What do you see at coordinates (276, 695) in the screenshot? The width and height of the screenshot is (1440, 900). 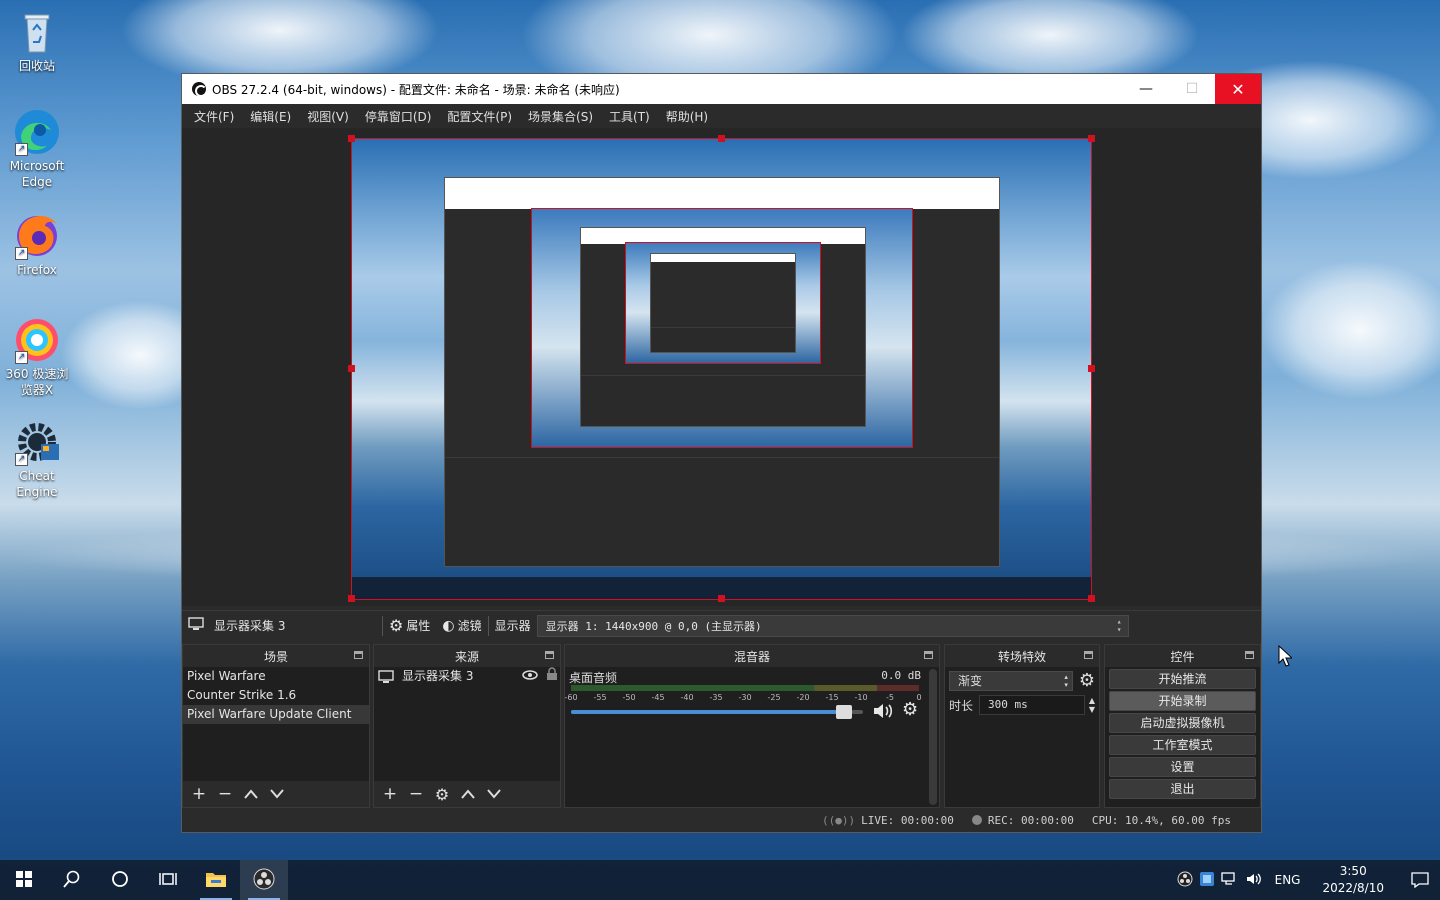 I see `scene-item: Counter Strike 1.6` at bounding box center [276, 695].